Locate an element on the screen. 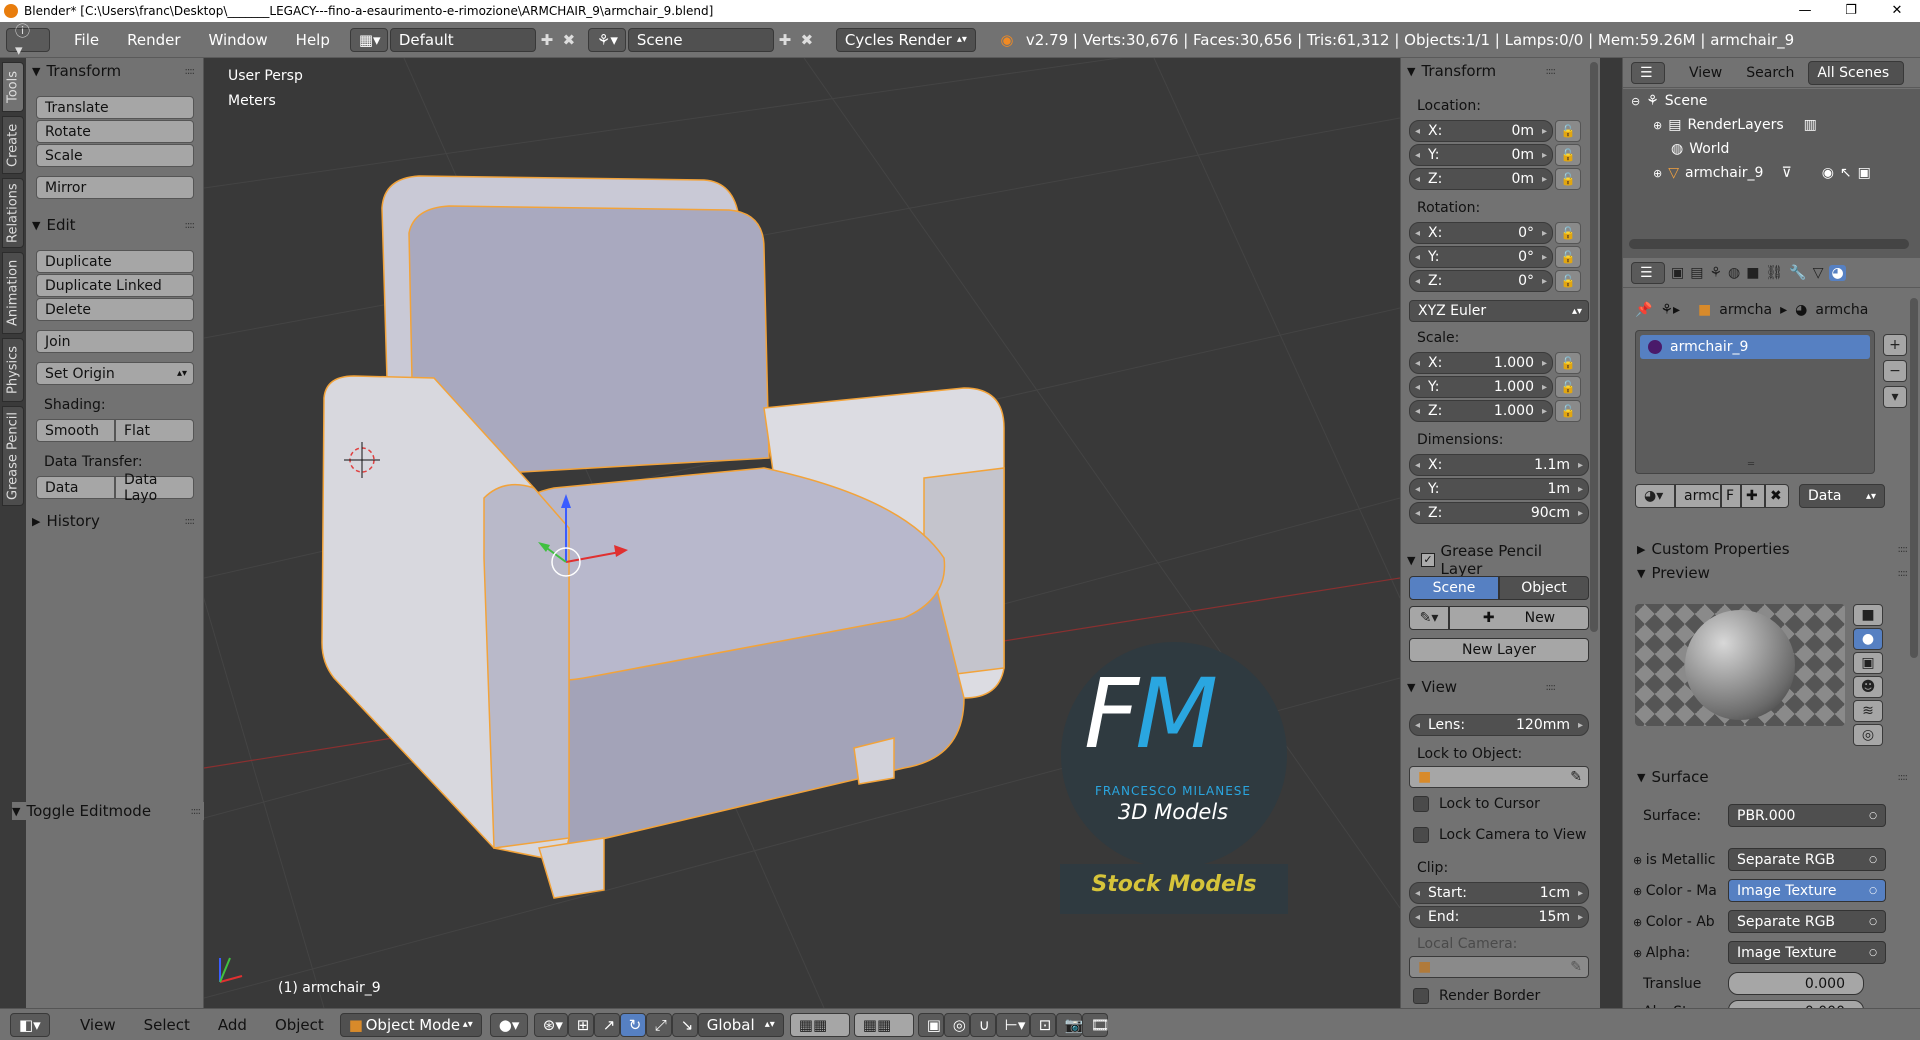 The height and width of the screenshot is (1040, 1920). n-transform-header: ▼ Transform:::: is located at coordinates (1492, 71).